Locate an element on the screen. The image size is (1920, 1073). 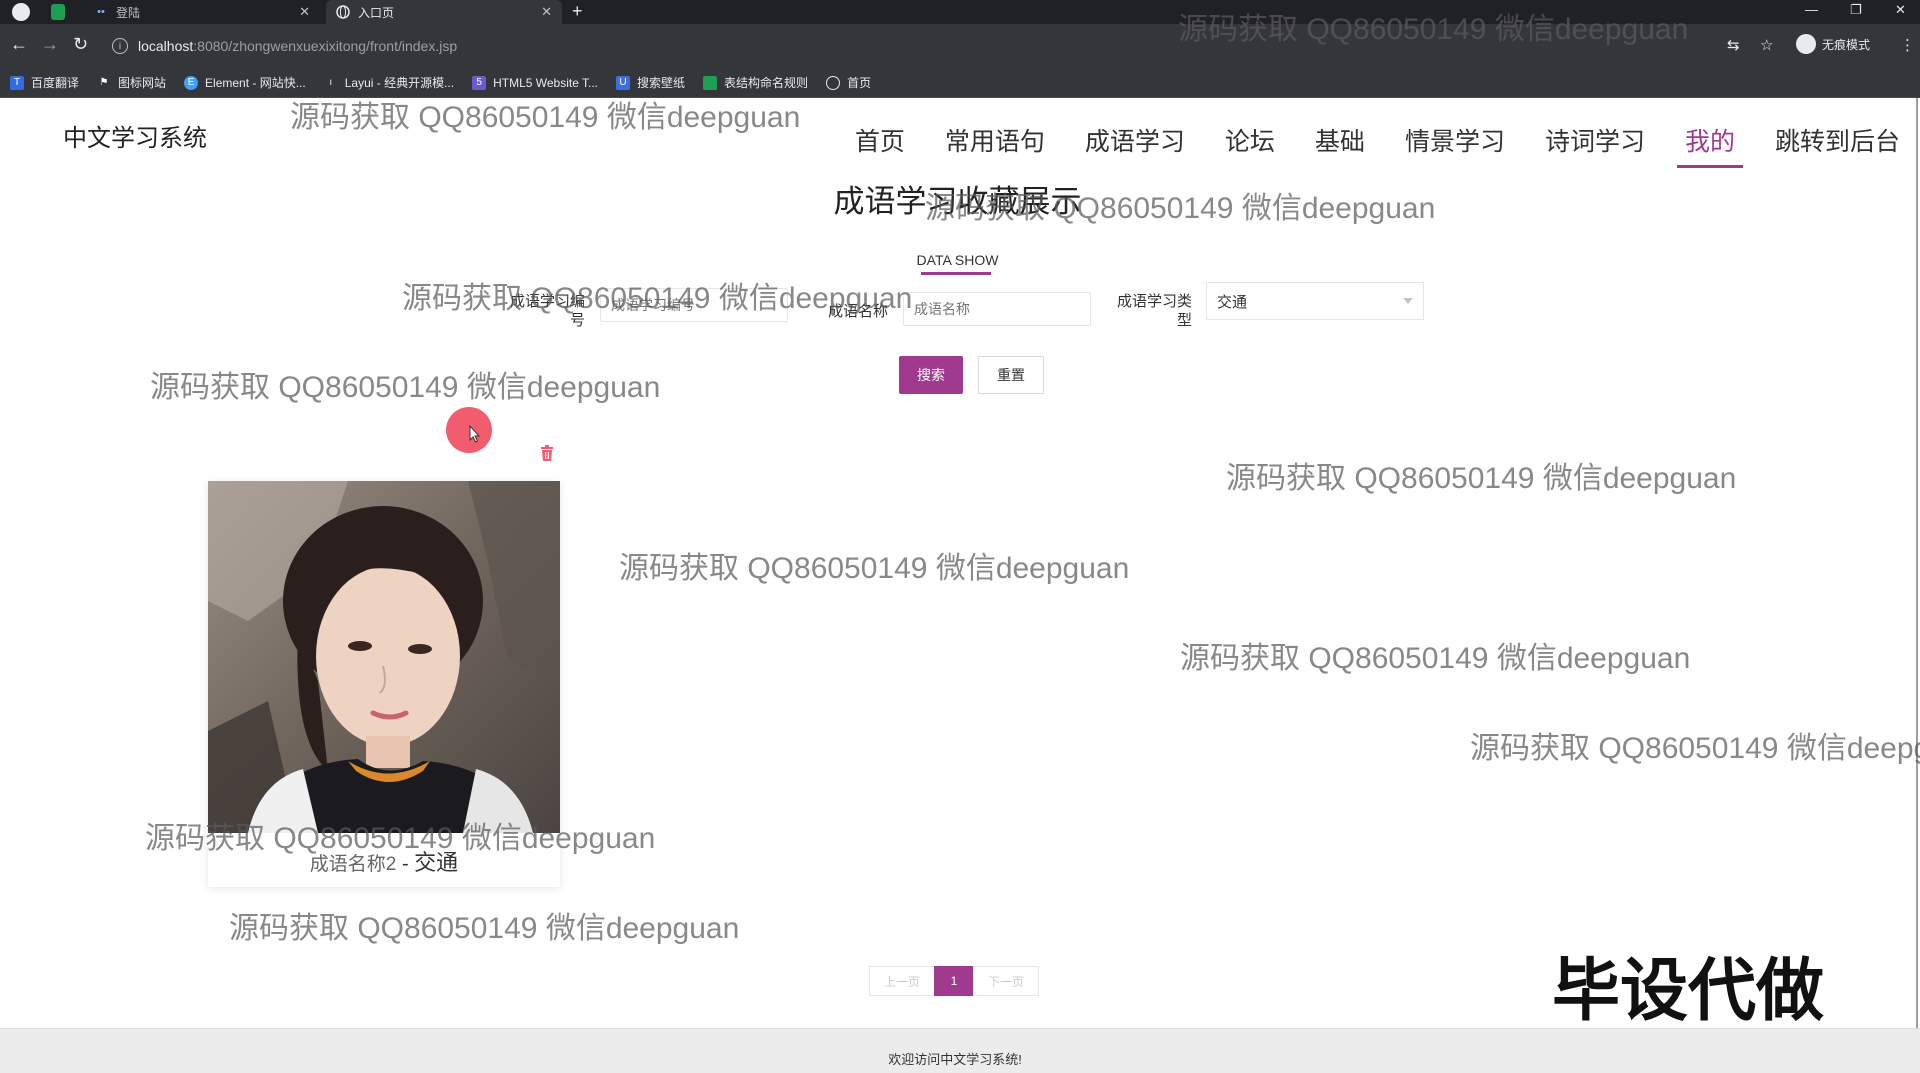
sheet-icon is located at coordinates (710, 82).